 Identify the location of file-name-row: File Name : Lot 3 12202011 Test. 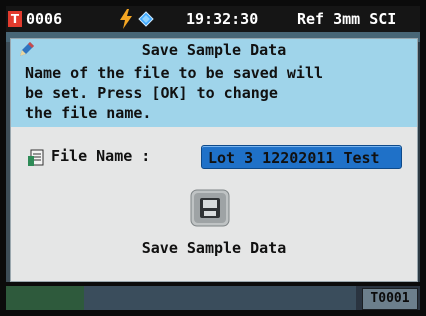
(217, 158).